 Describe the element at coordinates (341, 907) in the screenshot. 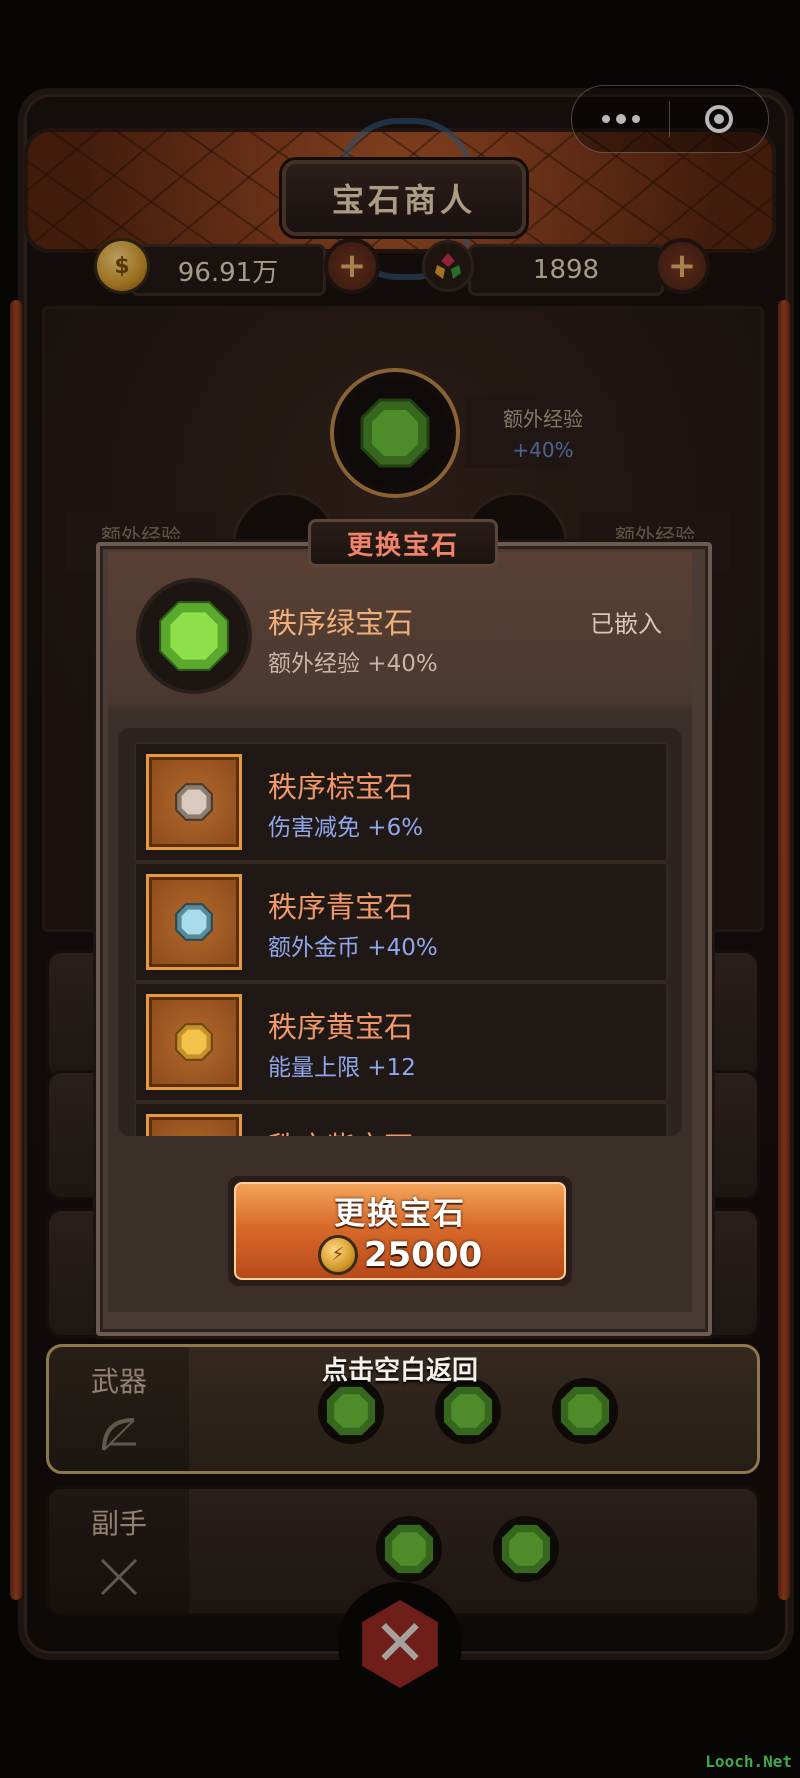

I see `gem-option-name: 秩序青宝石` at that location.